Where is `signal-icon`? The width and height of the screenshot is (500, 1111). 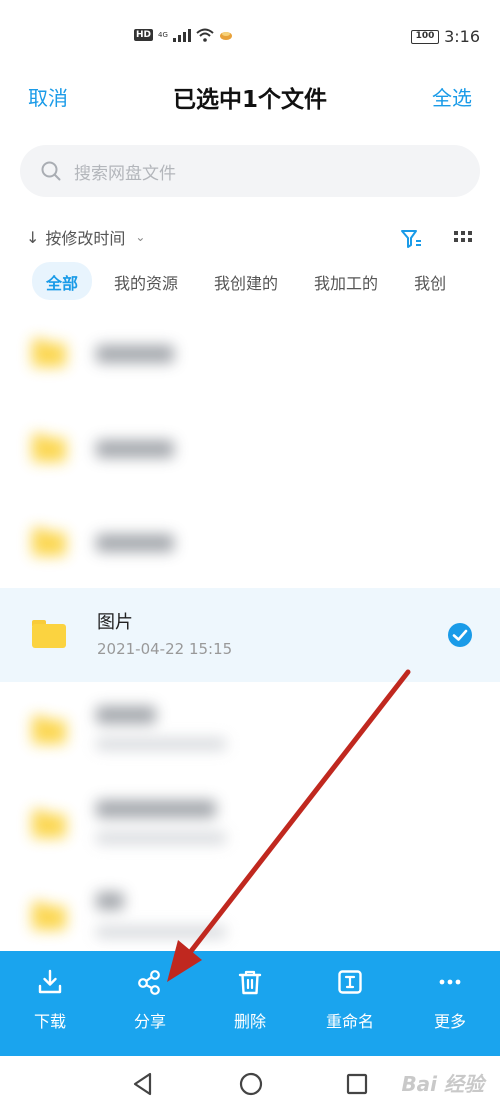 signal-icon is located at coordinates (181, 35).